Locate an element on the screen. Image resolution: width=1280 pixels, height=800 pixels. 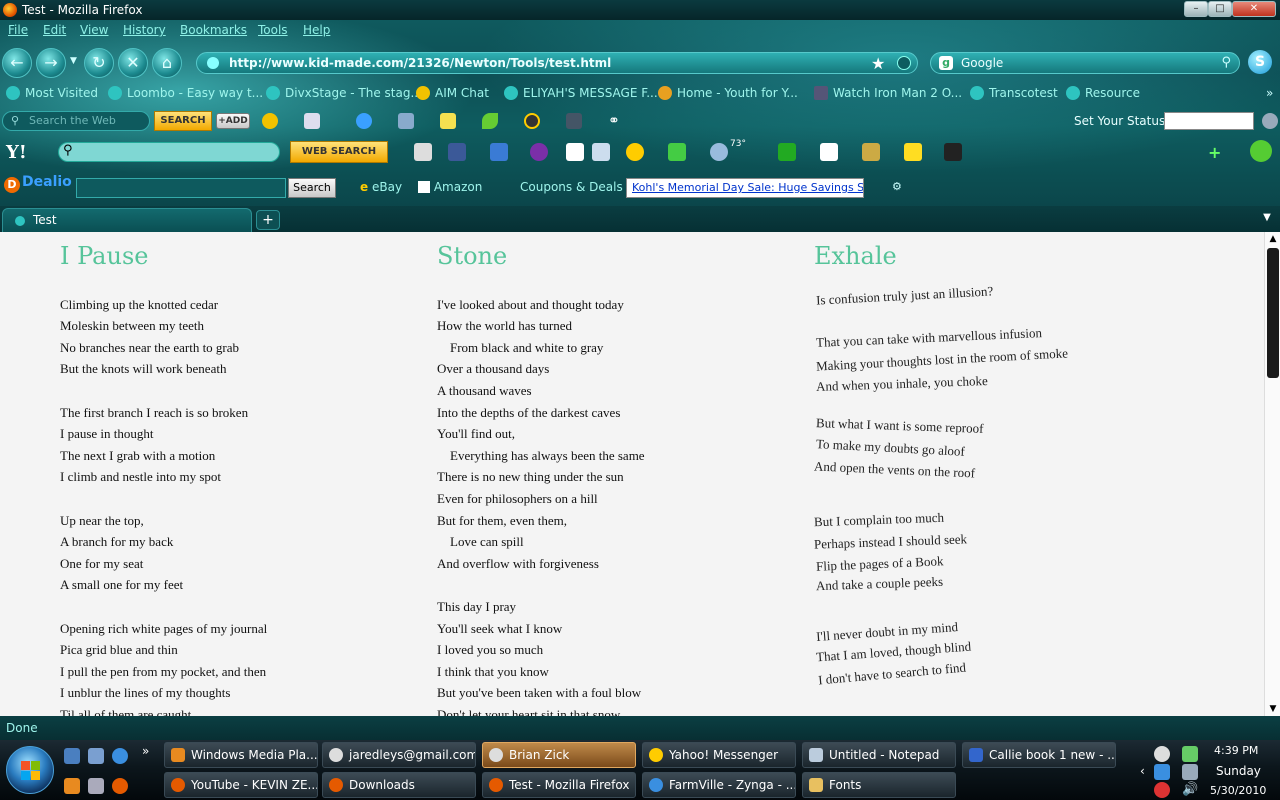
smiley-icon is located at coordinates (635, 152).